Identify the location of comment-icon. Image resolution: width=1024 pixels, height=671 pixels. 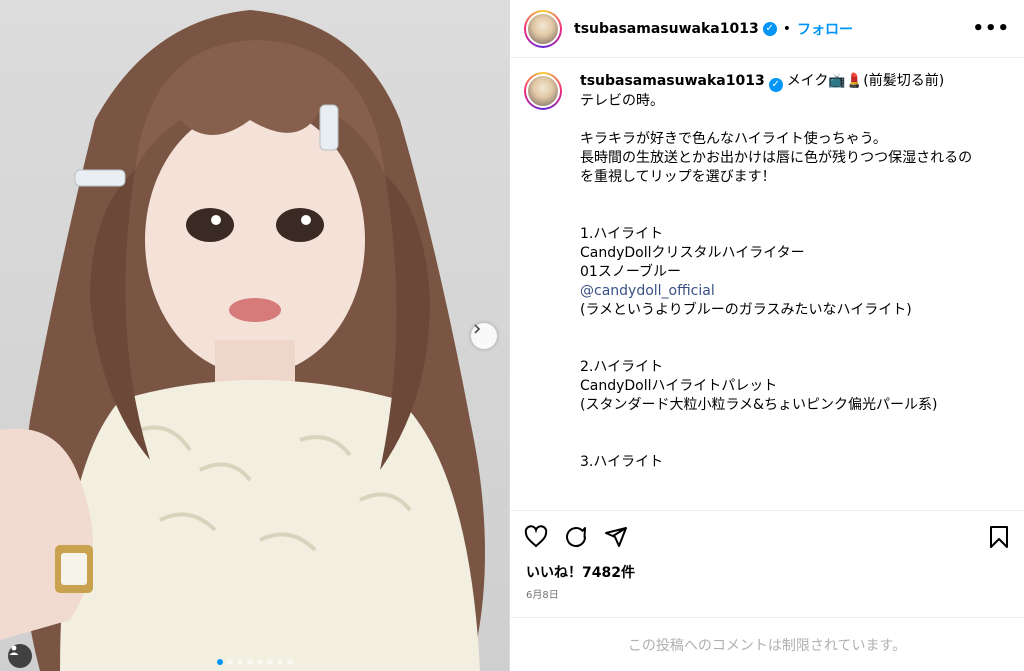
(576, 537).